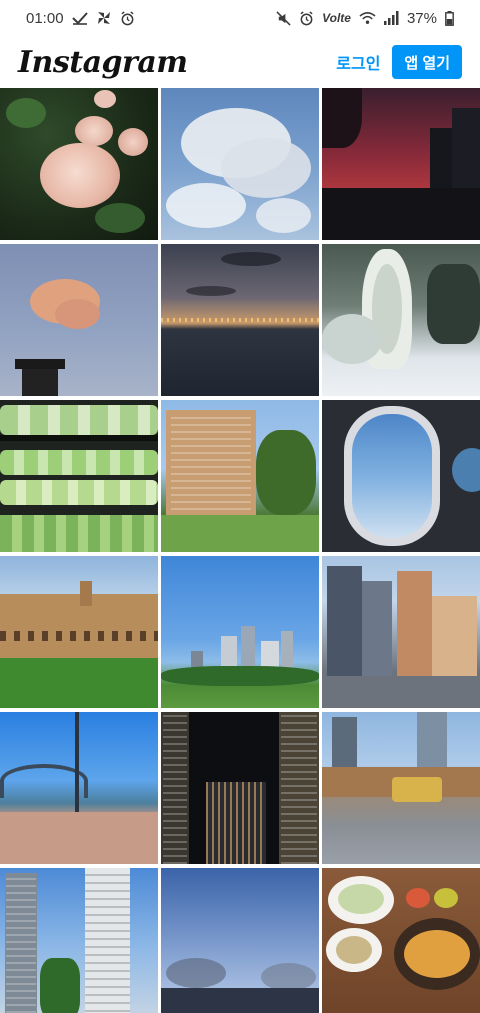 The width and height of the screenshot is (480, 1013). Describe the element at coordinates (401, 476) in the screenshot. I see `photo-tile-airplane-window` at that location.